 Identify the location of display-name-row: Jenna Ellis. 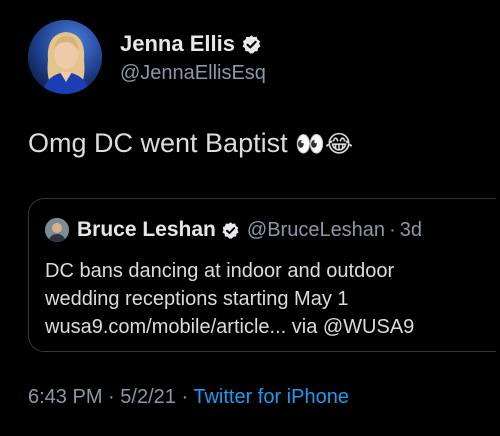
(290, 44).